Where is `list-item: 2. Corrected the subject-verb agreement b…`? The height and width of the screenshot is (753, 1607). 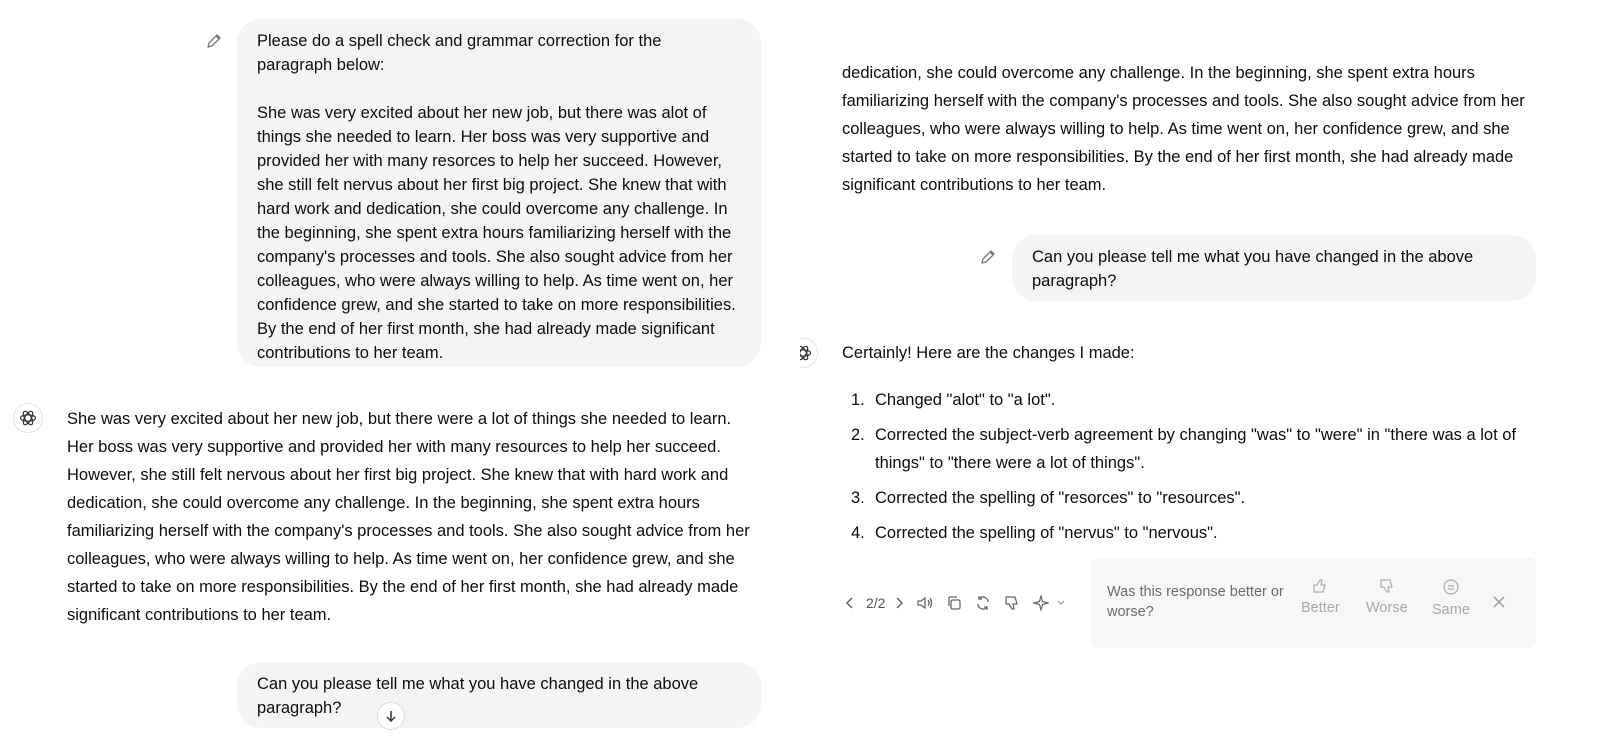
list-item: 2. Corrected the subject-verb agreement b… is located at coordinates (1184, 449).